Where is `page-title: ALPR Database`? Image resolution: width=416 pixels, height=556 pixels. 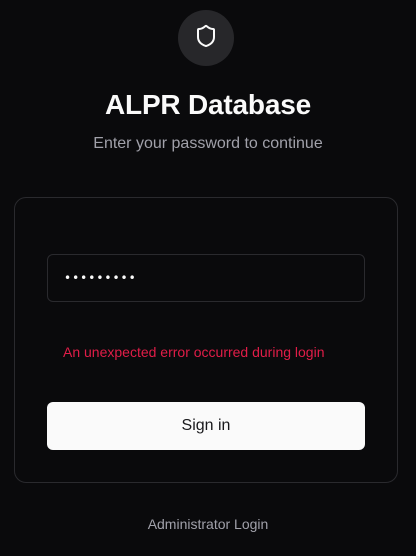
page-title: ALPR Database is located at coordinates (208, 104).